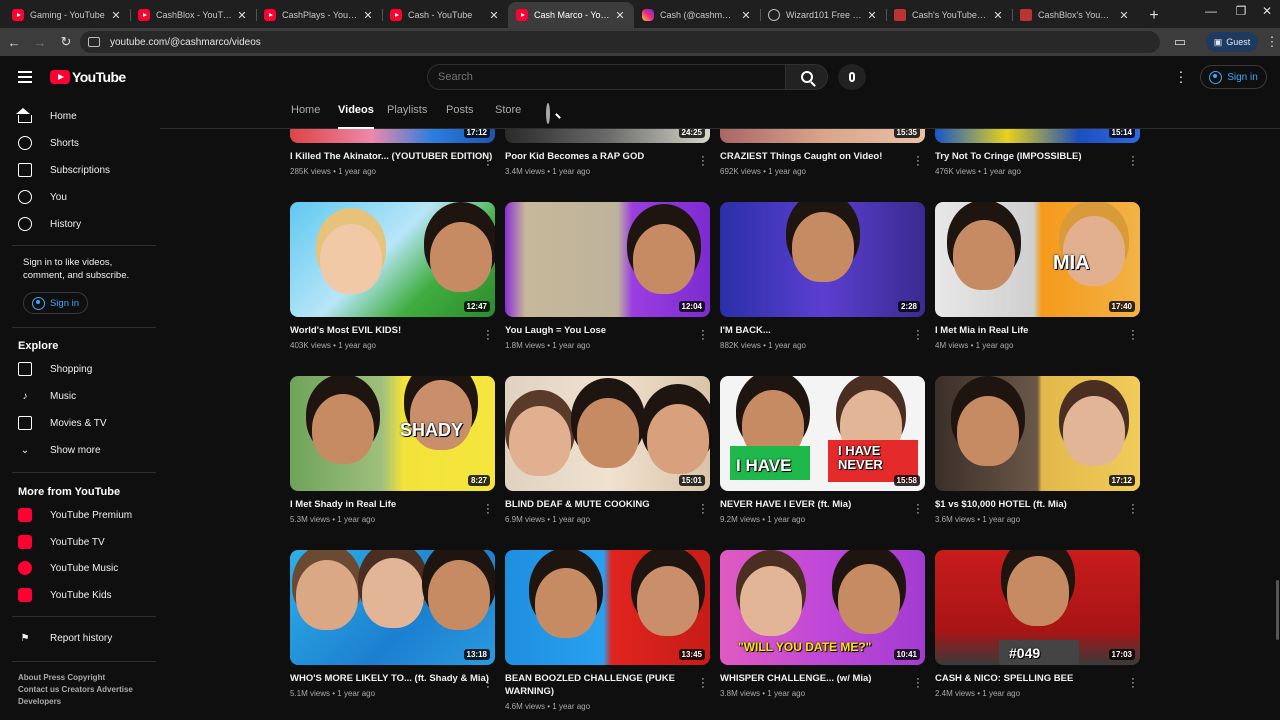 The width and height of the screenshot is (1280, 720). Describe the element at coordinates (392, 433) in the screenshot. I see `video-thumbnail: SHADY 8:27` at that location.